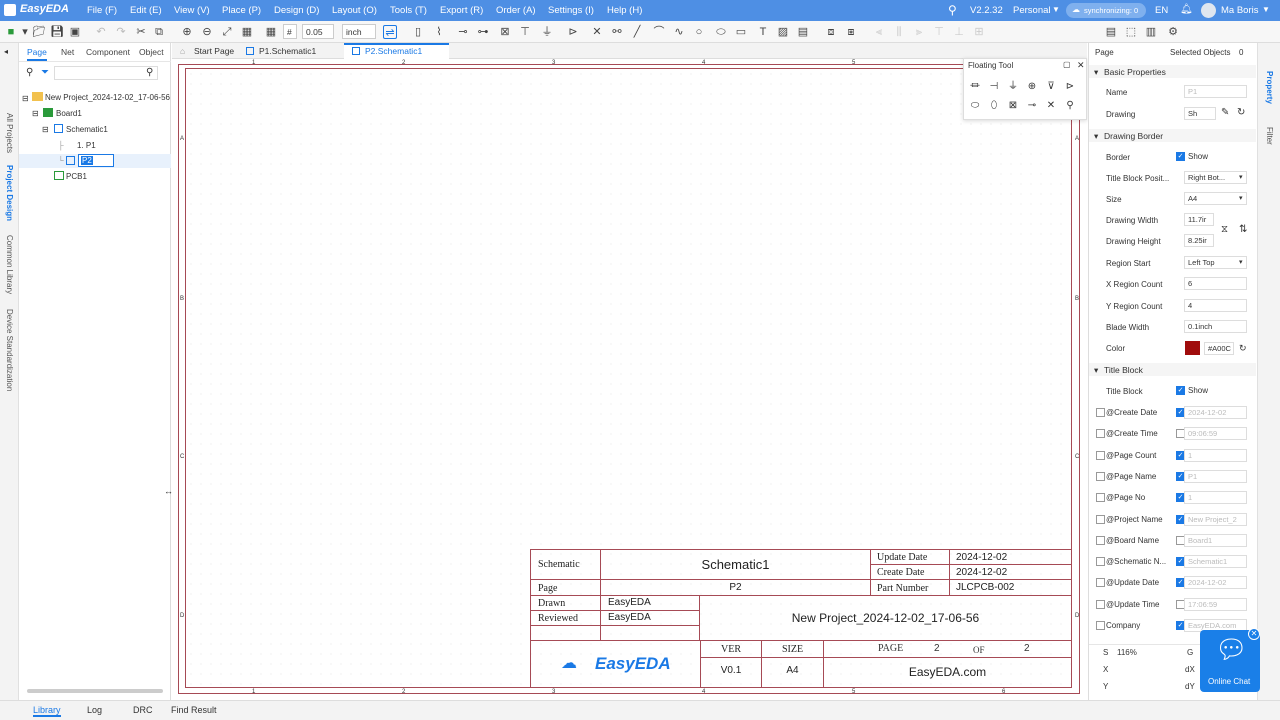  What do you see at coordinates (194, 710) in the screenshot?
I see `tab-find-result: Find Result` at bounding box center [194, 710].